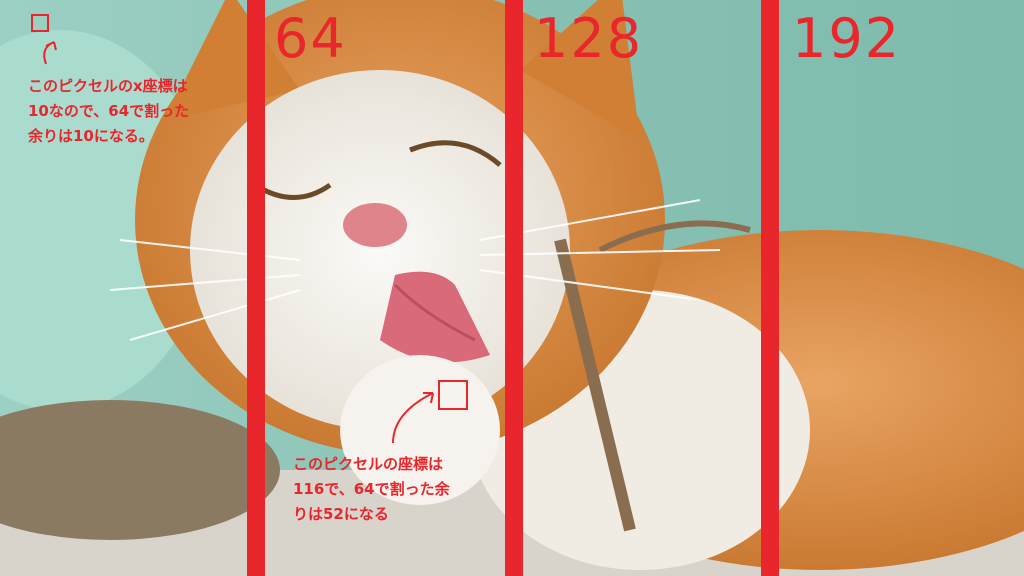  What do you see at coordinates (341, 514) in the screenshot?
I see `note-line: りは52になる` at bounding box center [341, 514].